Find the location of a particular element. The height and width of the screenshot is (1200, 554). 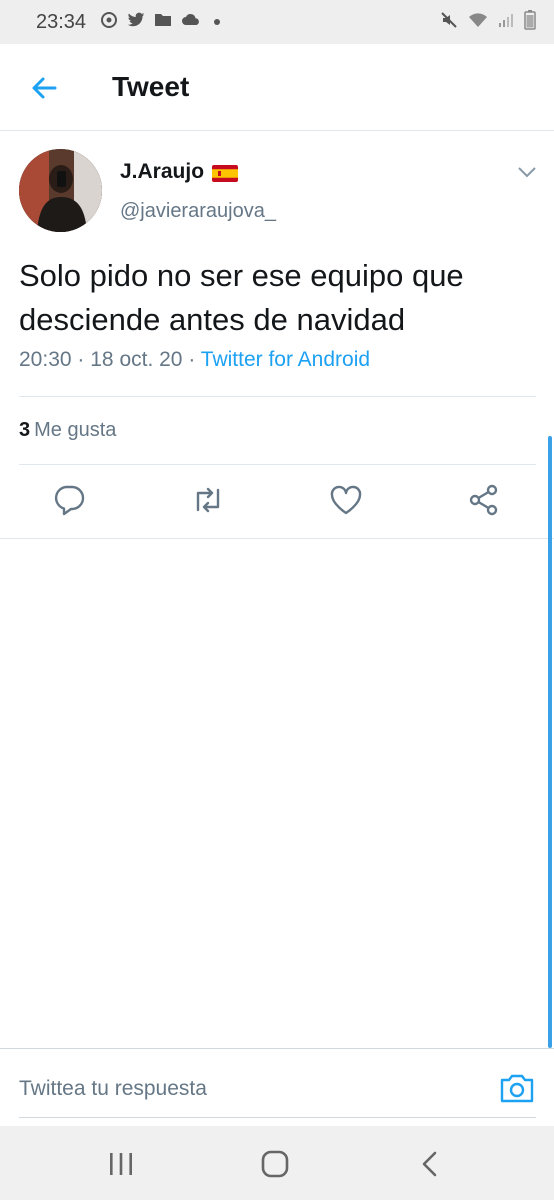

battery-icon is located at coordinates (530, 22).